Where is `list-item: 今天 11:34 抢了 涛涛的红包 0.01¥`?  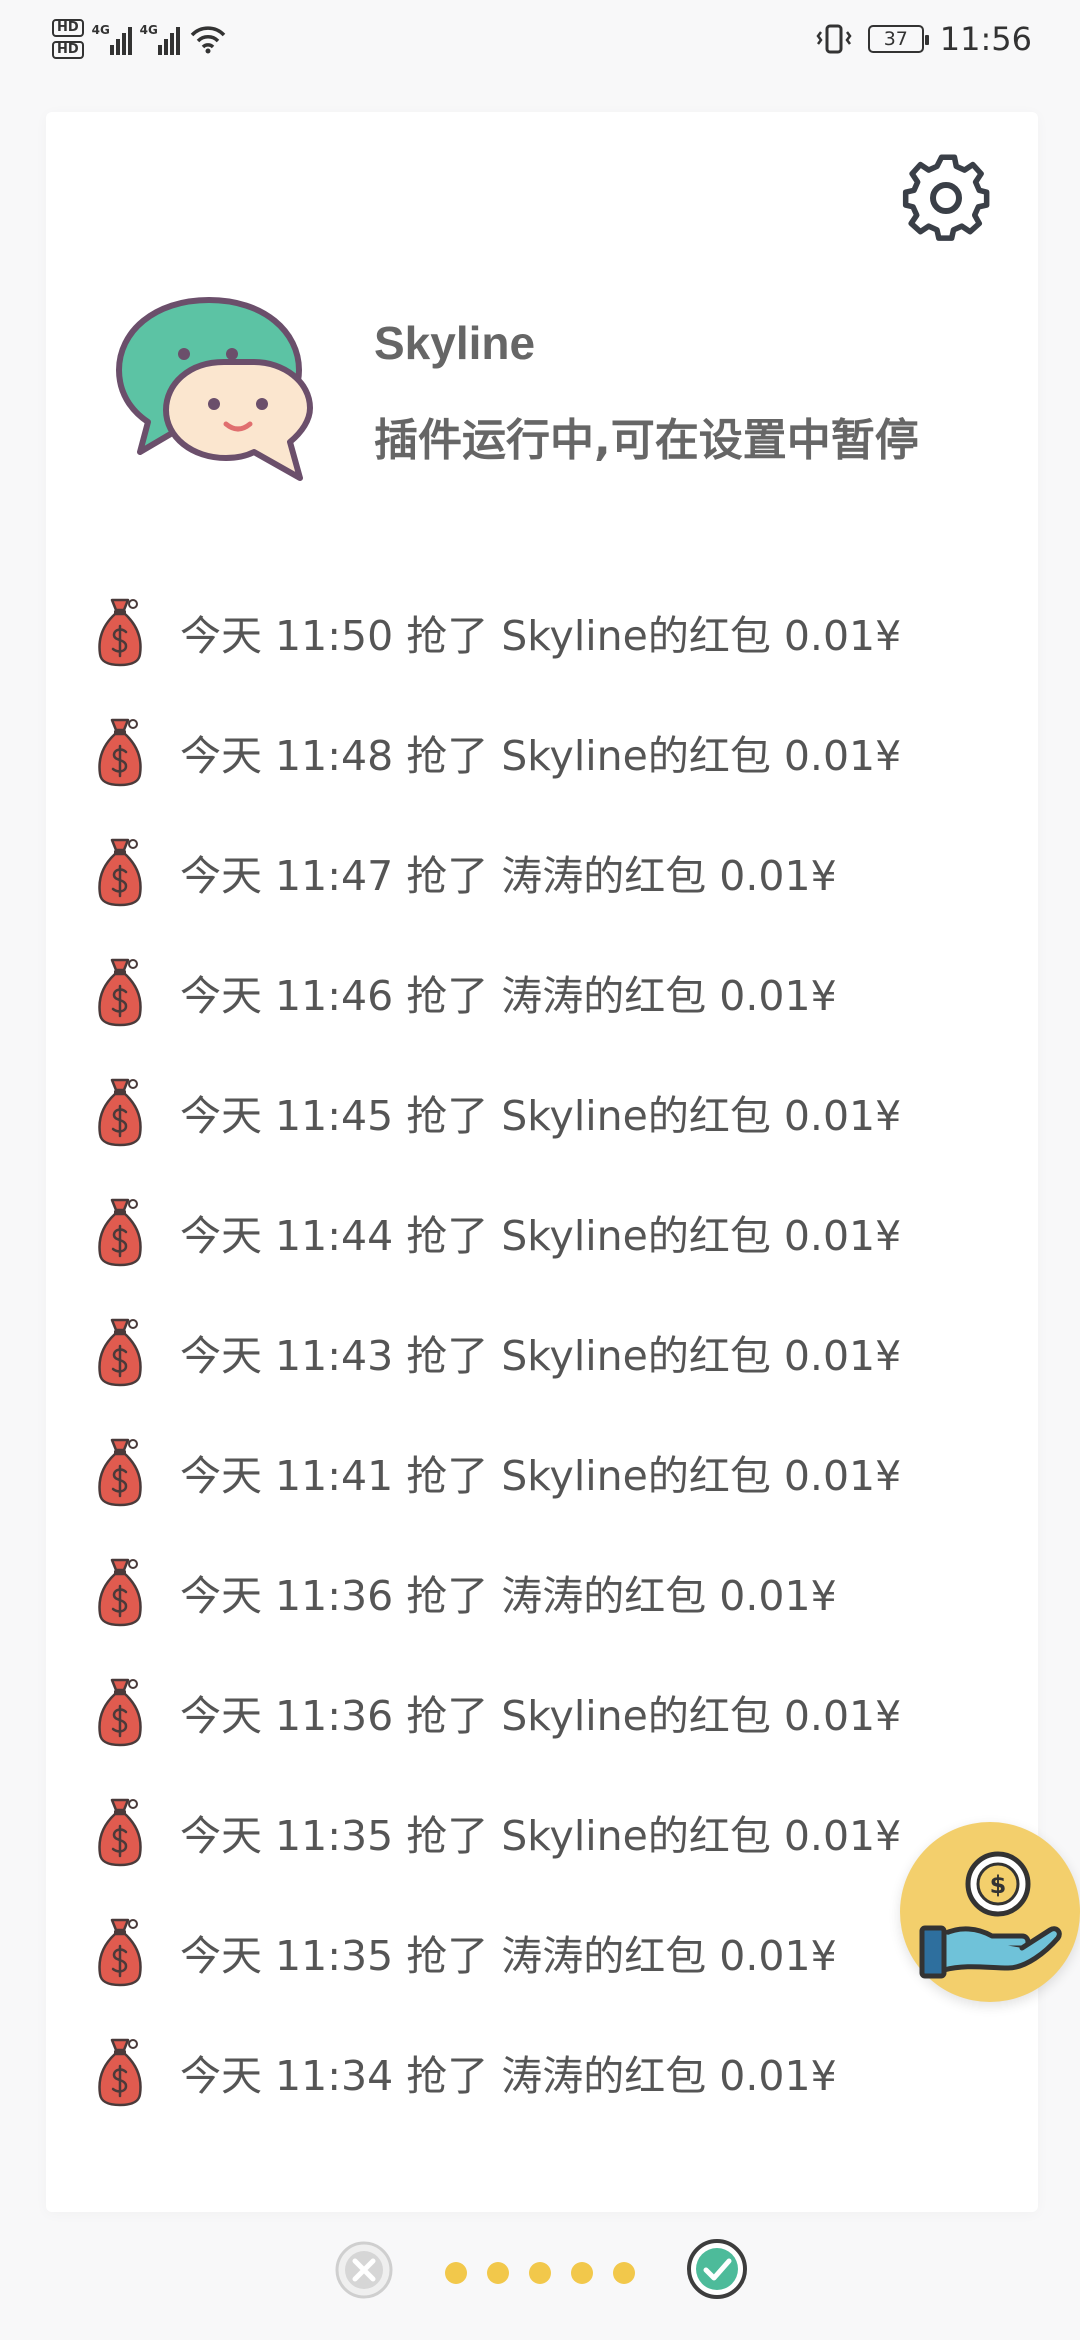 list-item: 今天 11:34 抢了 涛涛的红包 0.01¥ is located at coordinates (526, 2072).